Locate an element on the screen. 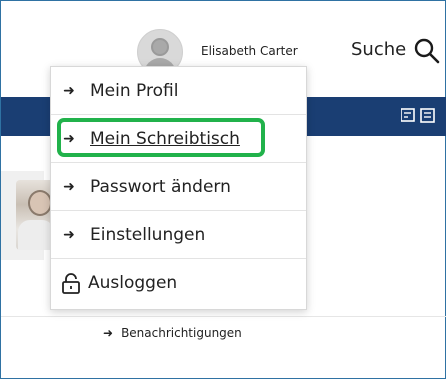 This screenshot has width=446, height=379. menu-item-settings: ➜ Einstellungen is located at coordinates (178, 235).